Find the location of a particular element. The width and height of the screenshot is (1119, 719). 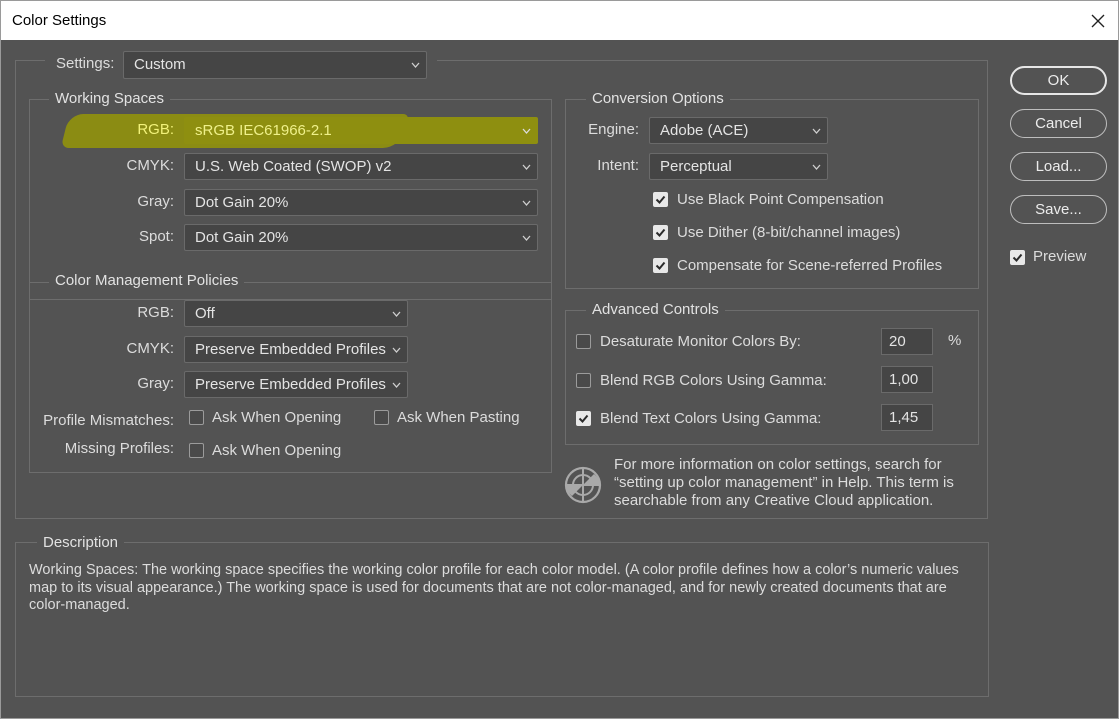

policy-gray-dropdown: Preserve Embedded Profiles is located at coordinates (296, 384).